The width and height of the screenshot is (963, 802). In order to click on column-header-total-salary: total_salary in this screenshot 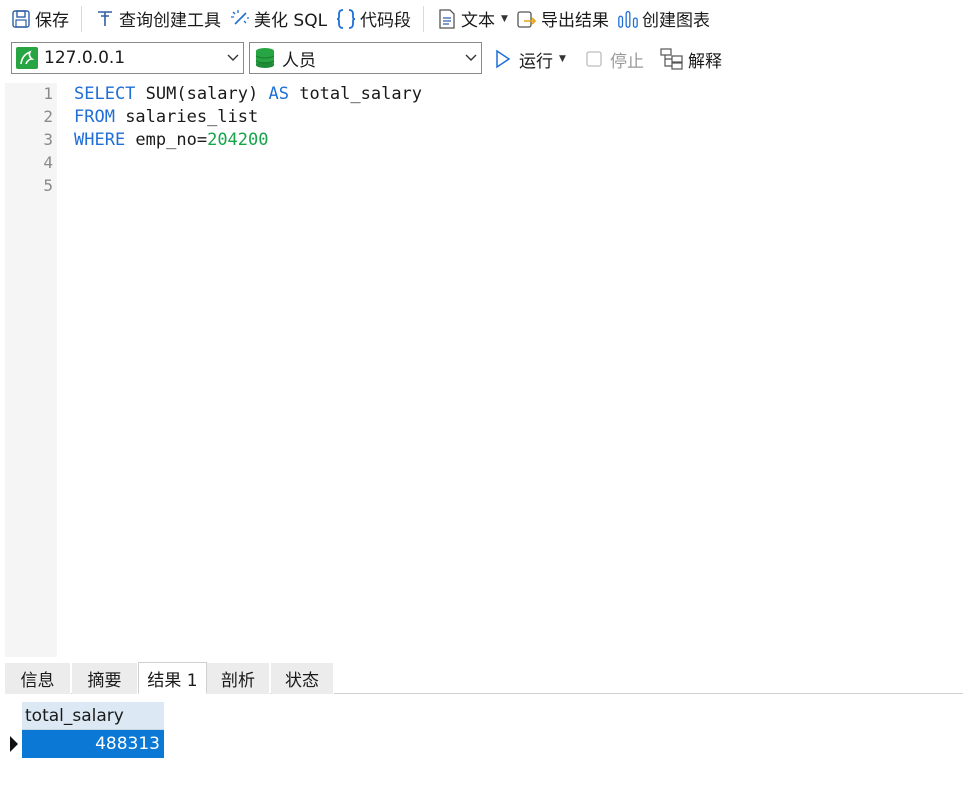, I will do `click(93, 716)`.